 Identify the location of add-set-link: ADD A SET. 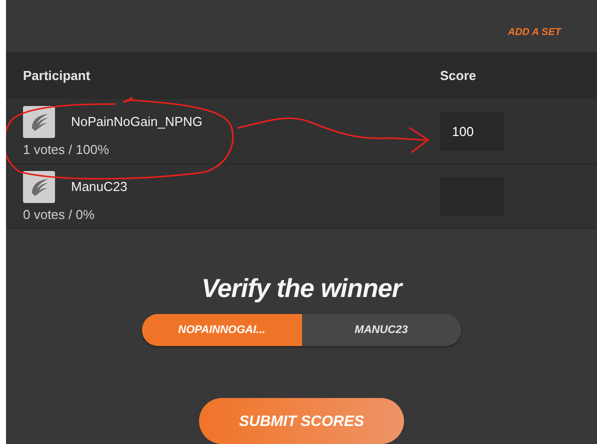
(534, 32).